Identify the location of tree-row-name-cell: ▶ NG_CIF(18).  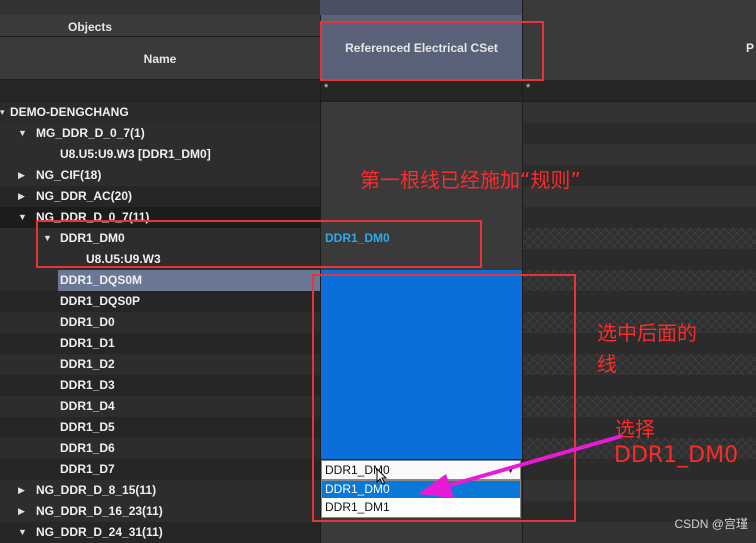
(160, 175).